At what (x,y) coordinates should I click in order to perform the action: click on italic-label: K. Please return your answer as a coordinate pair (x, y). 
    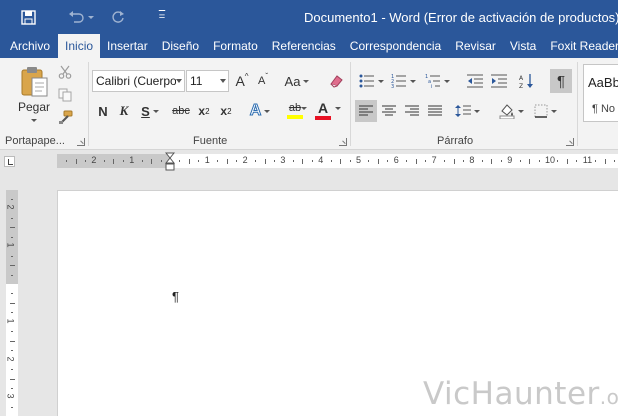
    Looking at the image, I should click on (124, 110).